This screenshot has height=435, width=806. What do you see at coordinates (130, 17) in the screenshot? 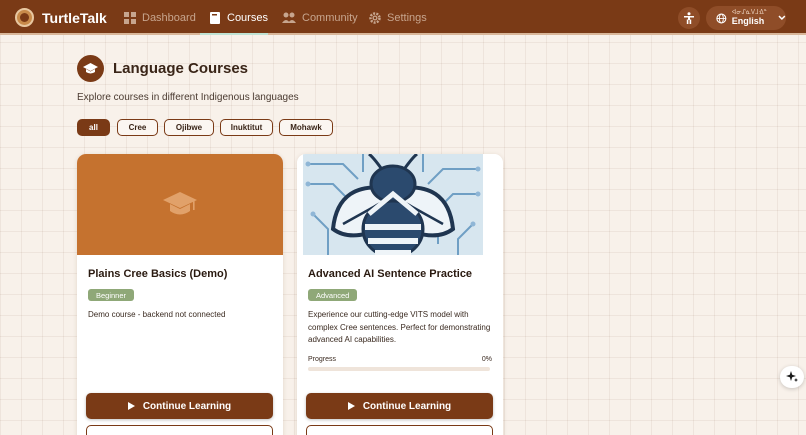
I see `grid-icon` at bounding box center [130, 17].